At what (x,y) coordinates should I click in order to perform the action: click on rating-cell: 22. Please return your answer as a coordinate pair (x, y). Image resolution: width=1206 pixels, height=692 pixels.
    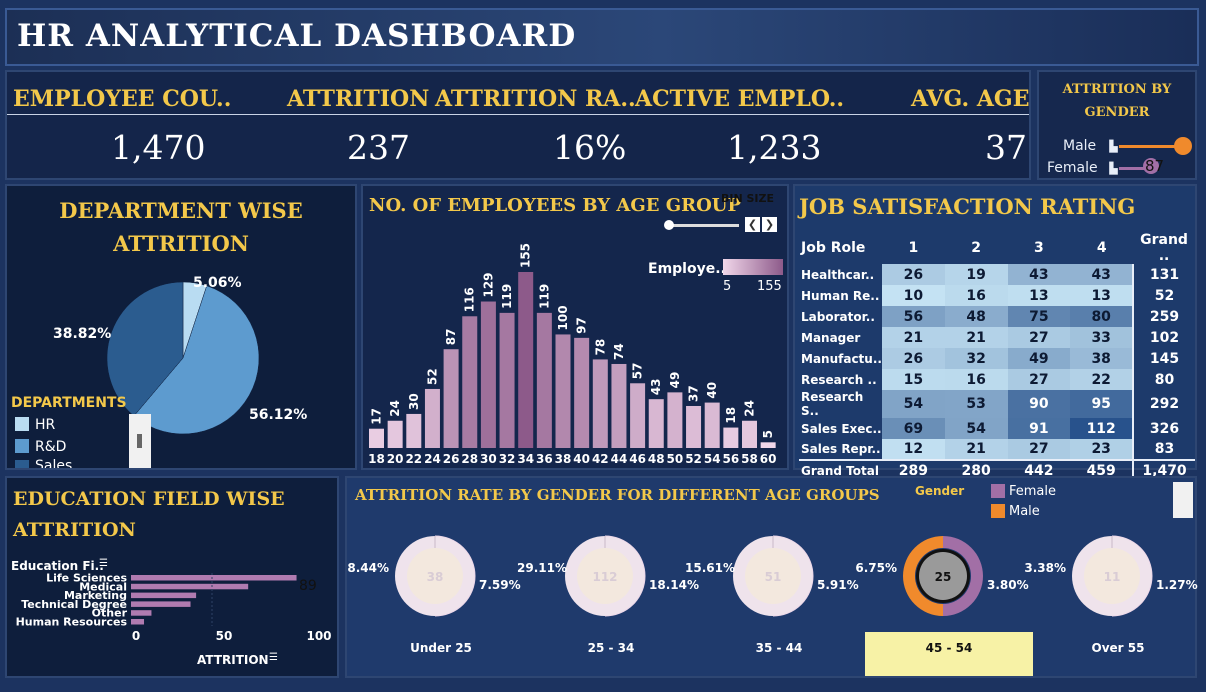
    Looking at the image, I should click on (1102, 379).